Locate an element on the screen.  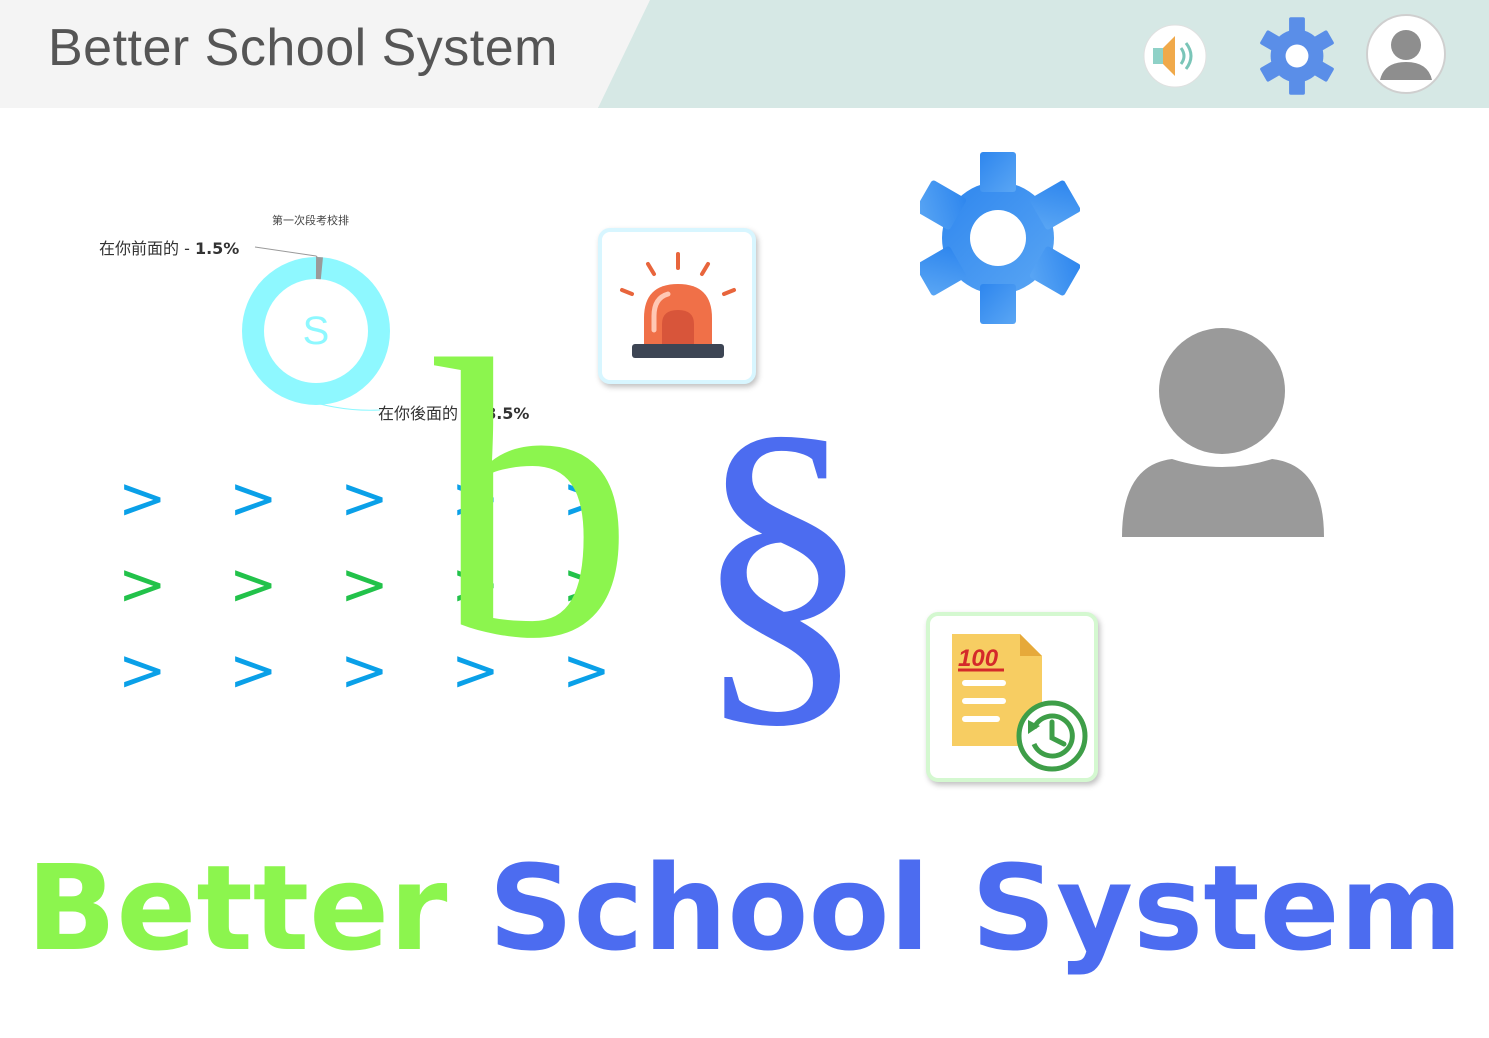
settings-button is located at coordinates (1297, 56).